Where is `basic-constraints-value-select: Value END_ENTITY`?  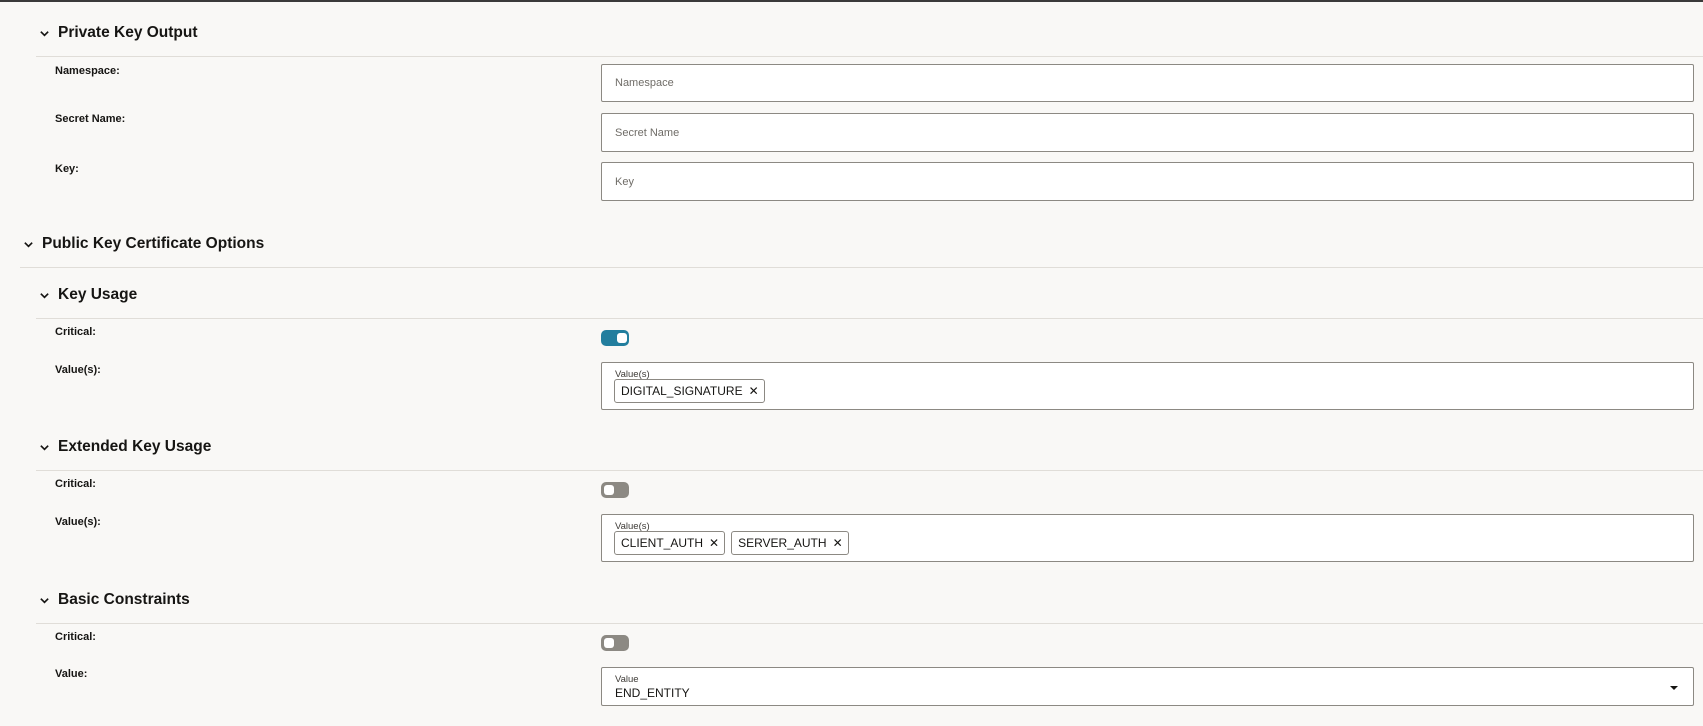 basic-constraints-value-select: Value END_ENTITY is located at coordinates (1147, 686).